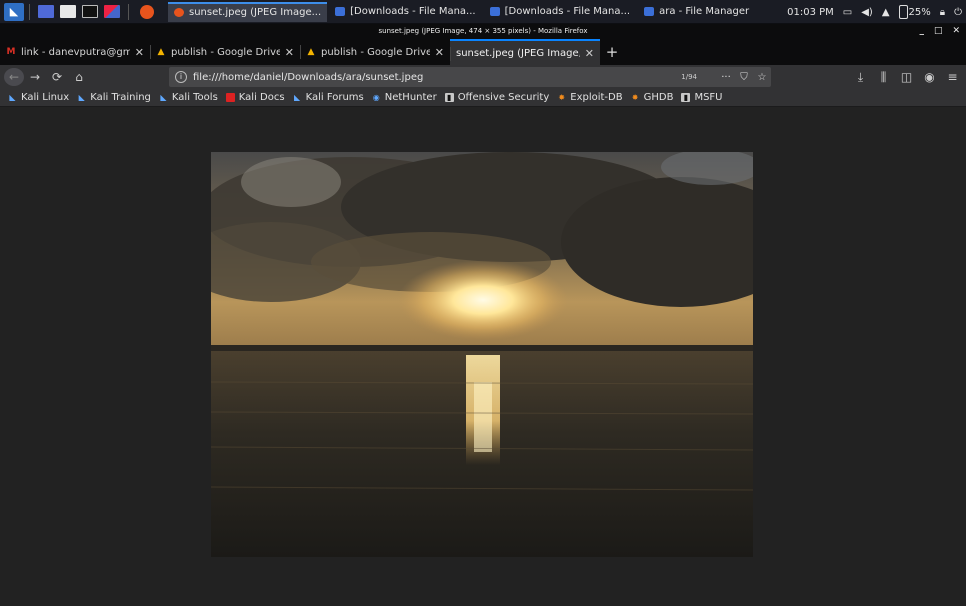 The width and height of the screenshot is (966, 606). I want to click on bookmark-exploit-db: ✸ Exploit-DB, so click(589, 97).